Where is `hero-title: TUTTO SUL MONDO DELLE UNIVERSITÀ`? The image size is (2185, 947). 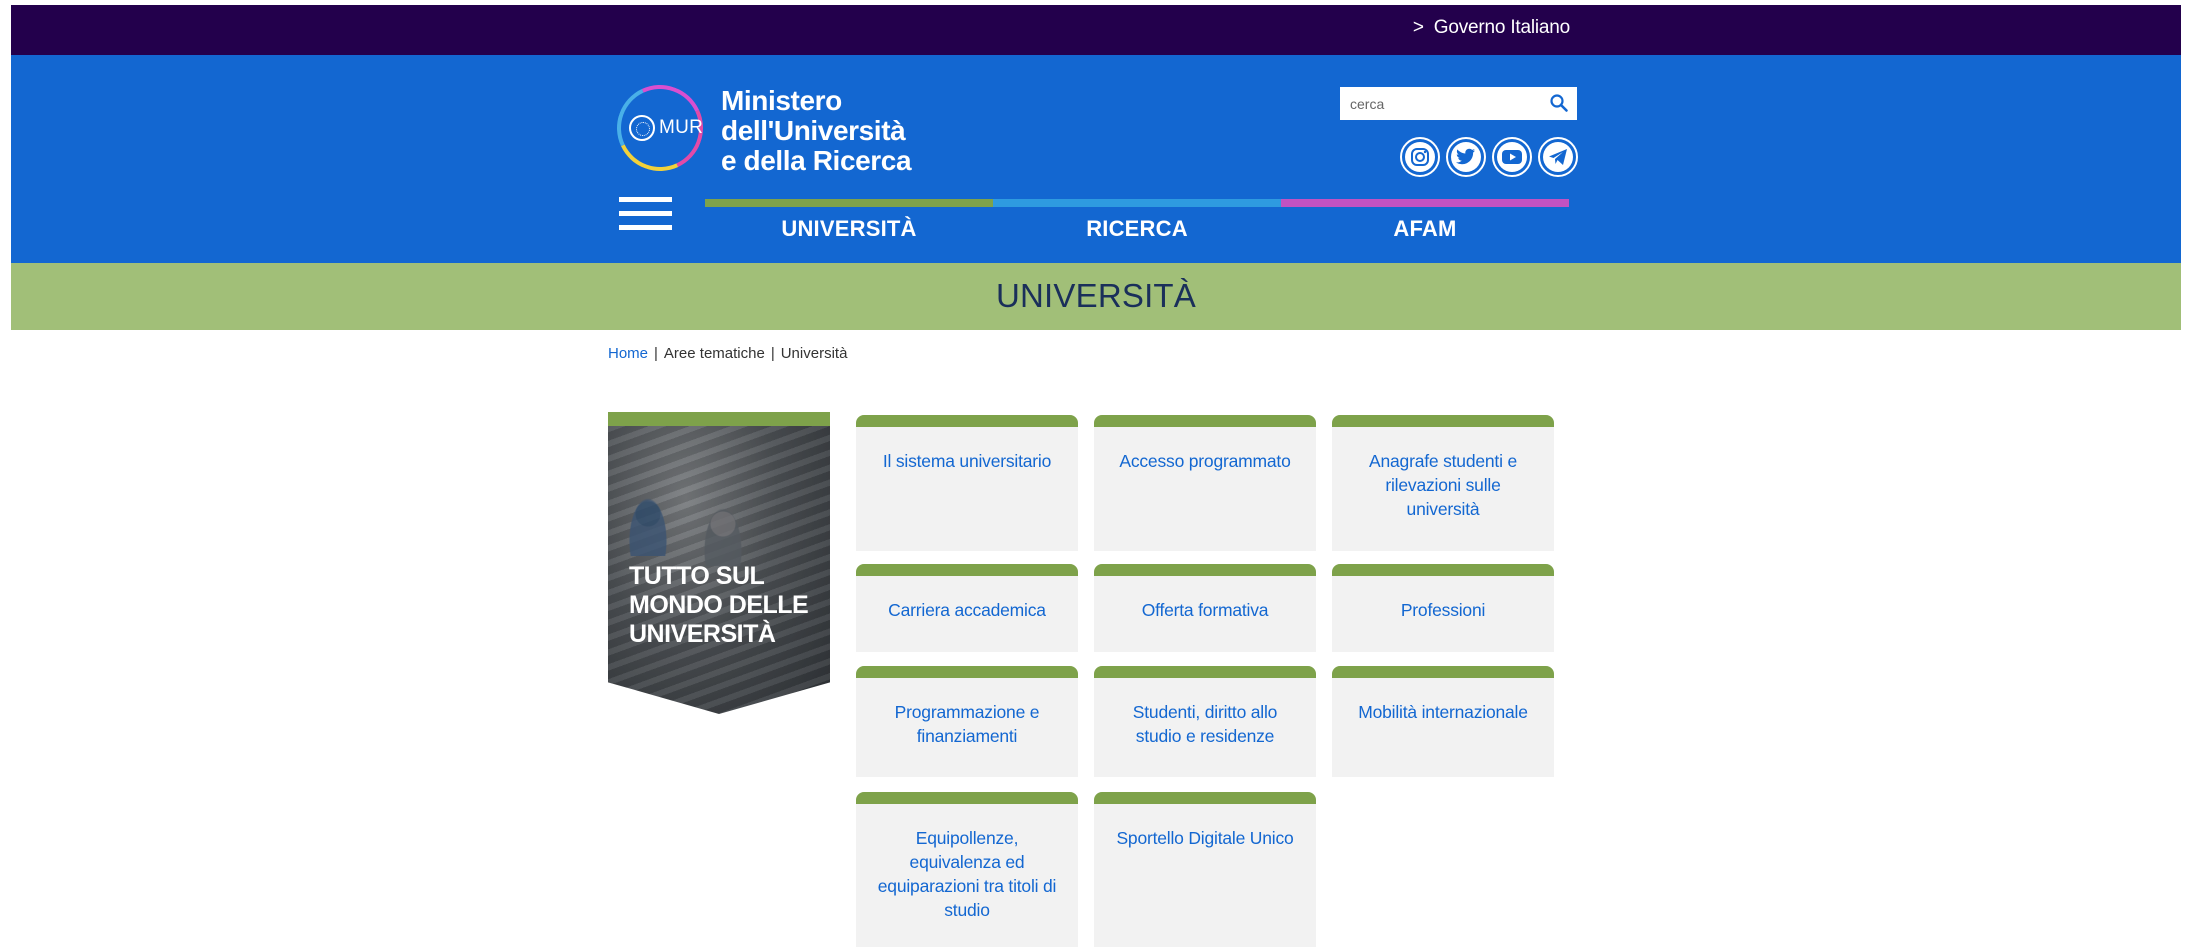
hero-title: TUTTO SUL MONDO DELLE UNIVERSITÀ is located at coordinates (719, 605).